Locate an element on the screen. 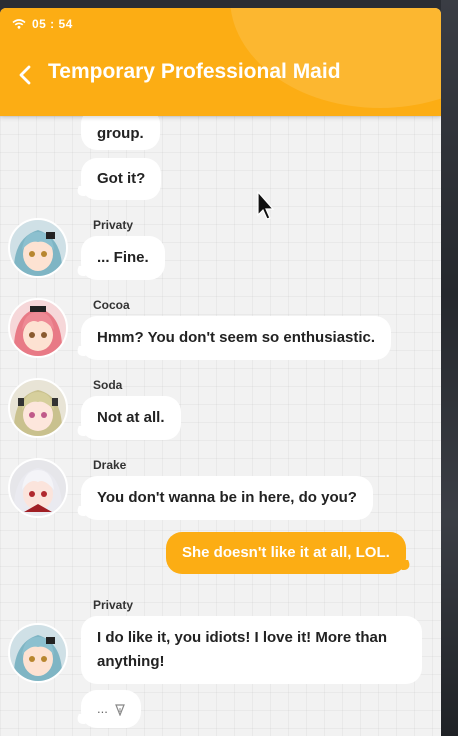 This screenshot has height=736, width=458. avatar-soda is located at coordinates (38, 408).